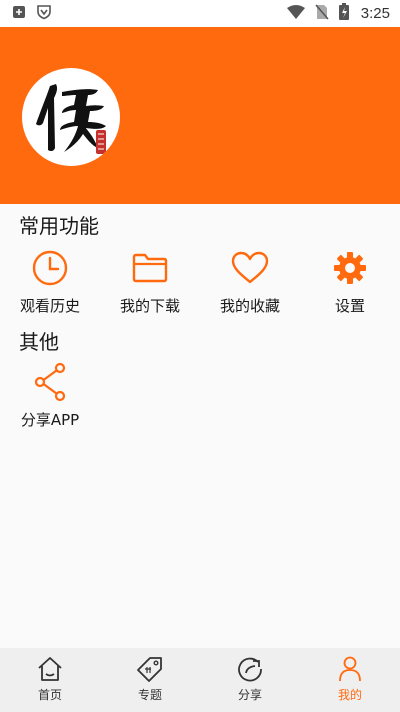 This screenshot has width=400, height=712. What do you see at coordinates (39, 342) in the screenshot?
I see `other-title: 其他` at bounding box center [39, 342].